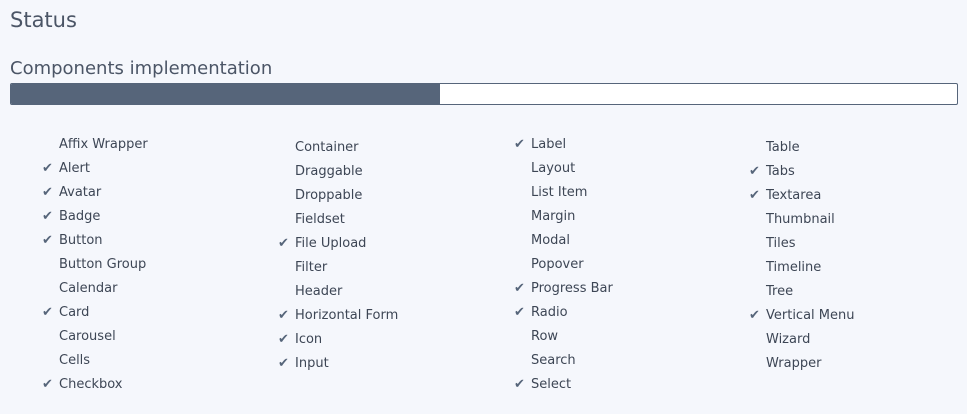 This screenshot has width=967, height=414. Describe the element at coordinates (346, 292) in the screenshot. I see `component-list-item: Header` at that location.